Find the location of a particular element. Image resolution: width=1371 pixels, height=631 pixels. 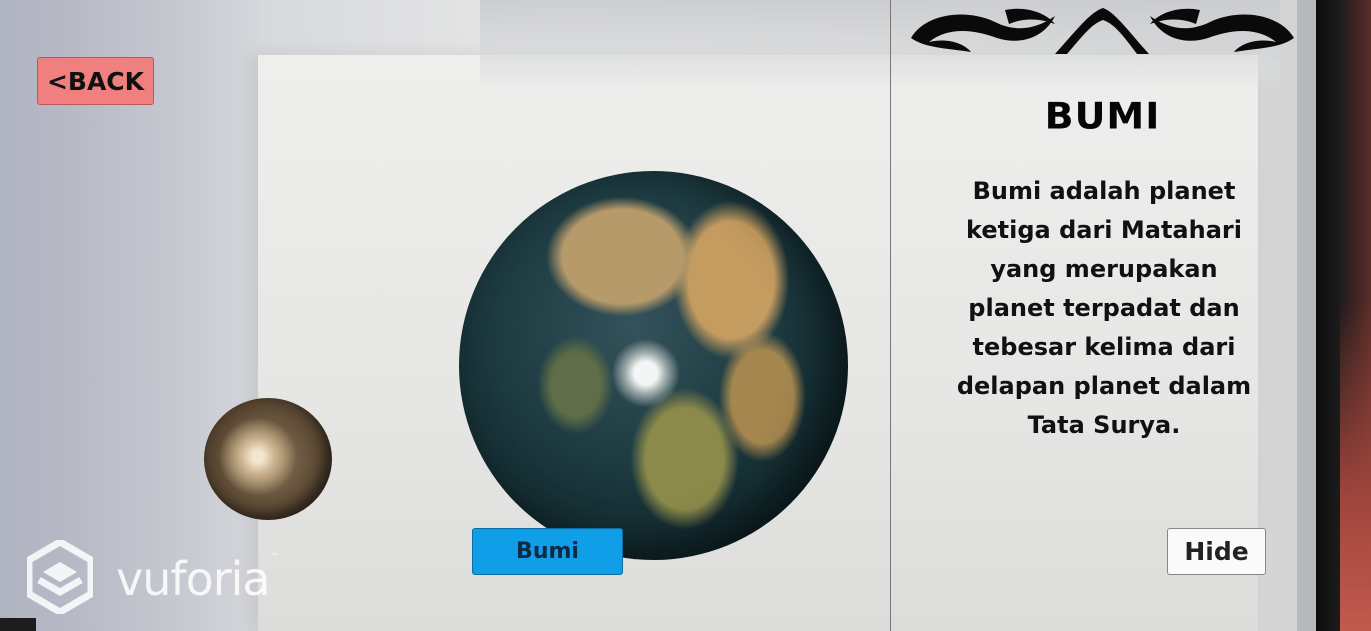

vuforia-watermark: vuforia™ is located at coordinates (198, 579).